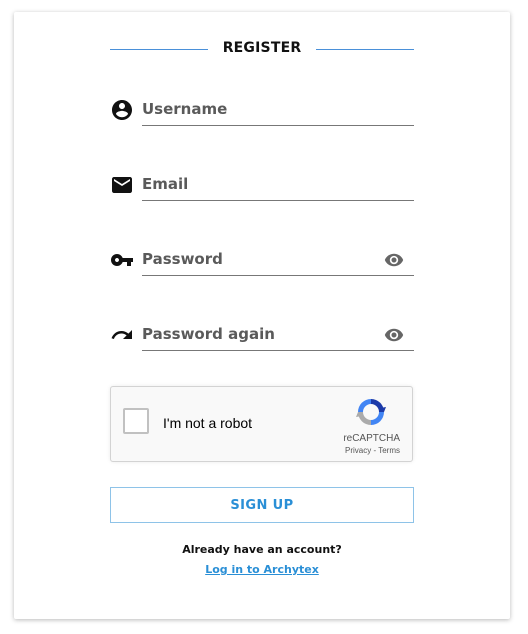 This screenshot has height=634, width=528. I want to click on password-field, so click(262, 259).